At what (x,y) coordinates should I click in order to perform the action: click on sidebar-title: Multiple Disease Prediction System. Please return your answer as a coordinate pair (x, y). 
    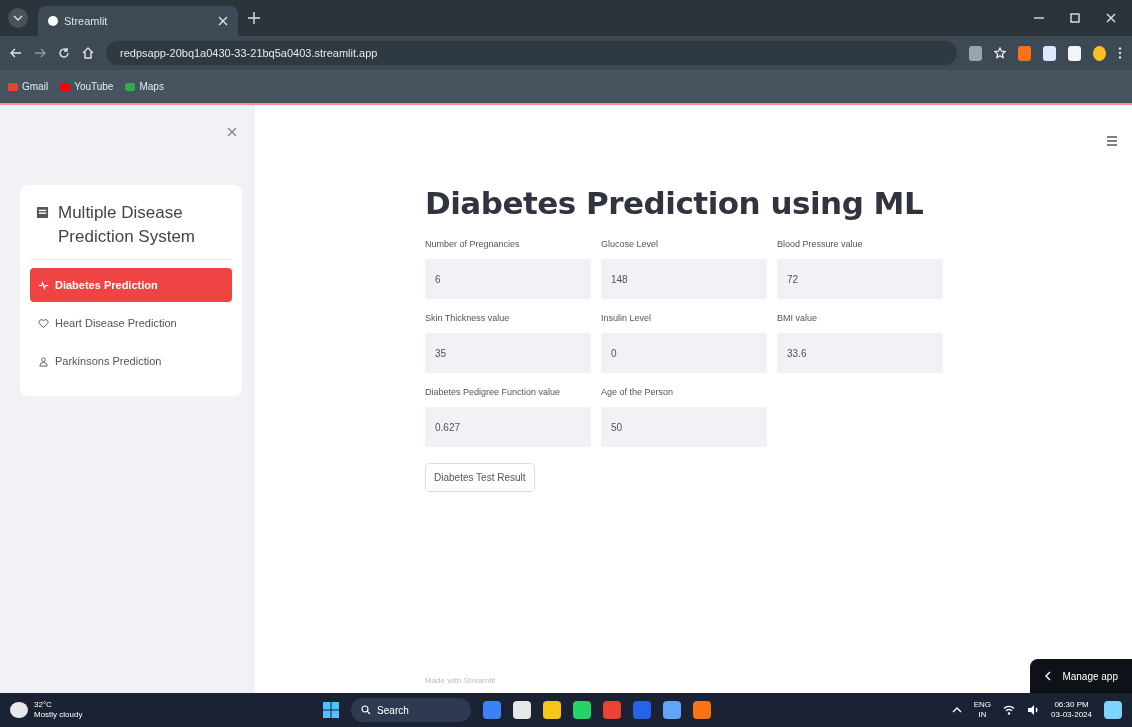
    Looking at the image, I should click on (127, 225).